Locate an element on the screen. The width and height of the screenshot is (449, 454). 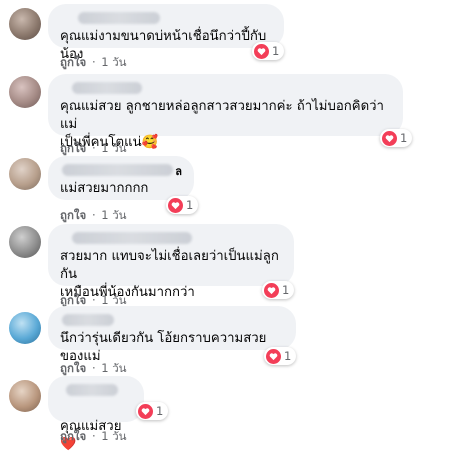
comment-text: แม่สวยมากกกก is located at coordinates (104, 188).